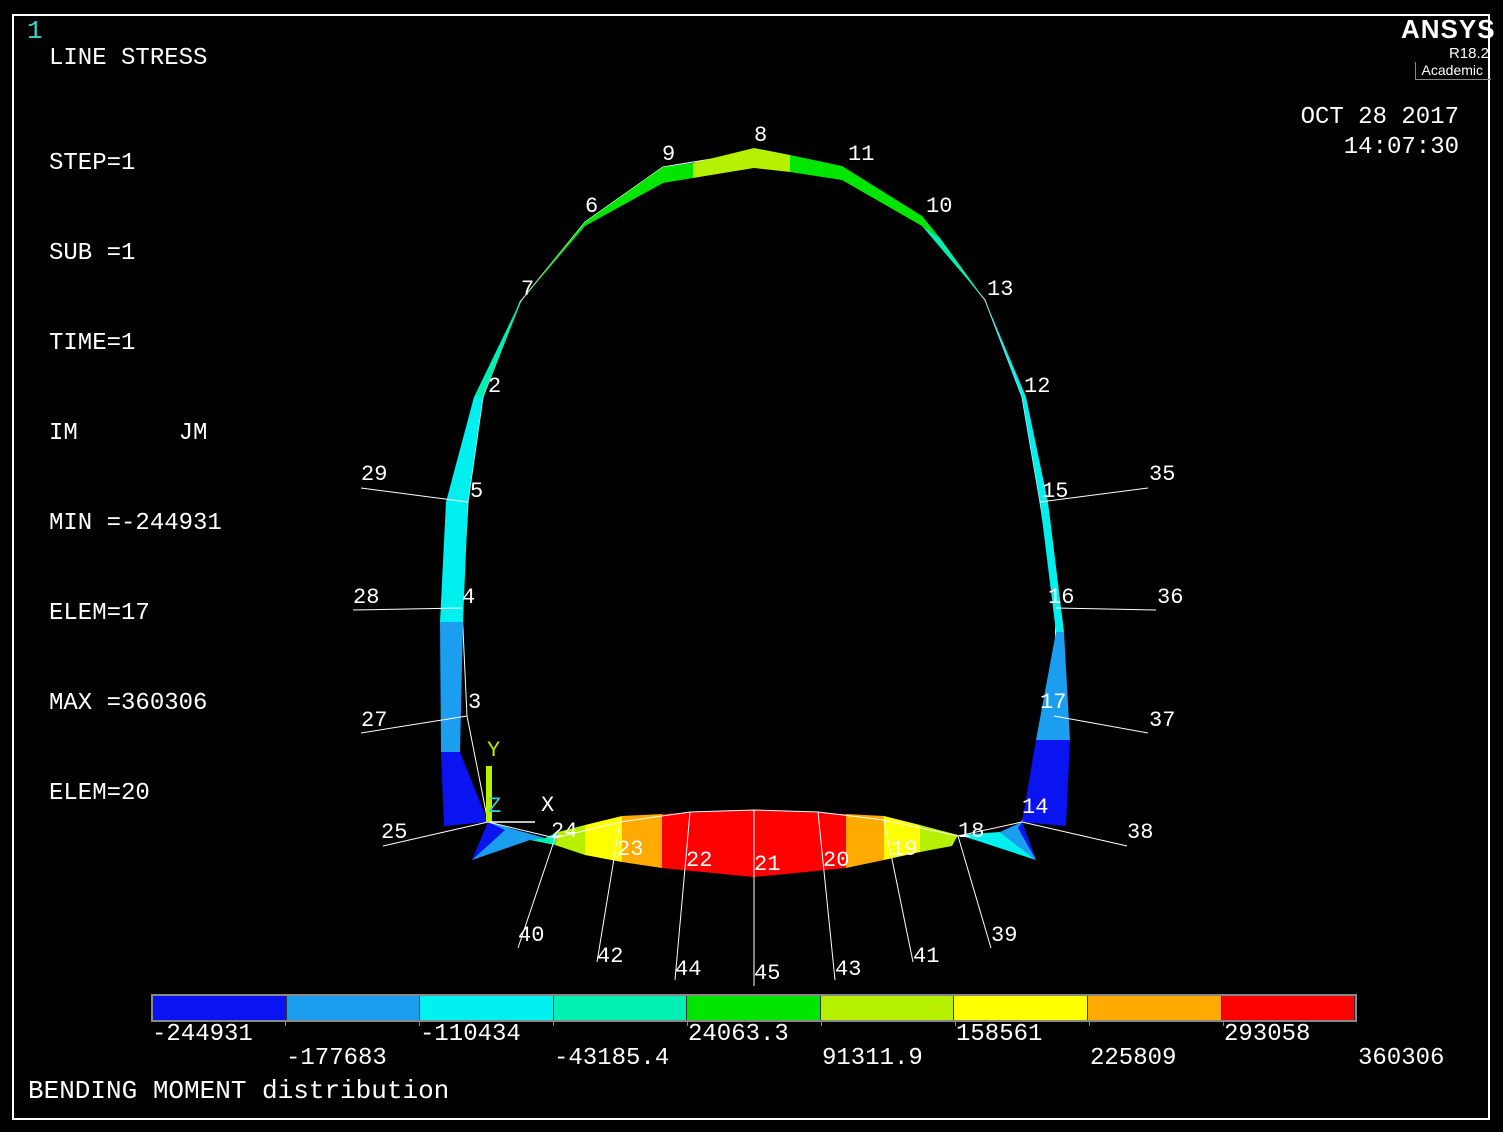  What do you see at coordinates (872, 1058) in the screenshot?
I see `legend-value: 91311.9` at bounding box center [872, 1058].